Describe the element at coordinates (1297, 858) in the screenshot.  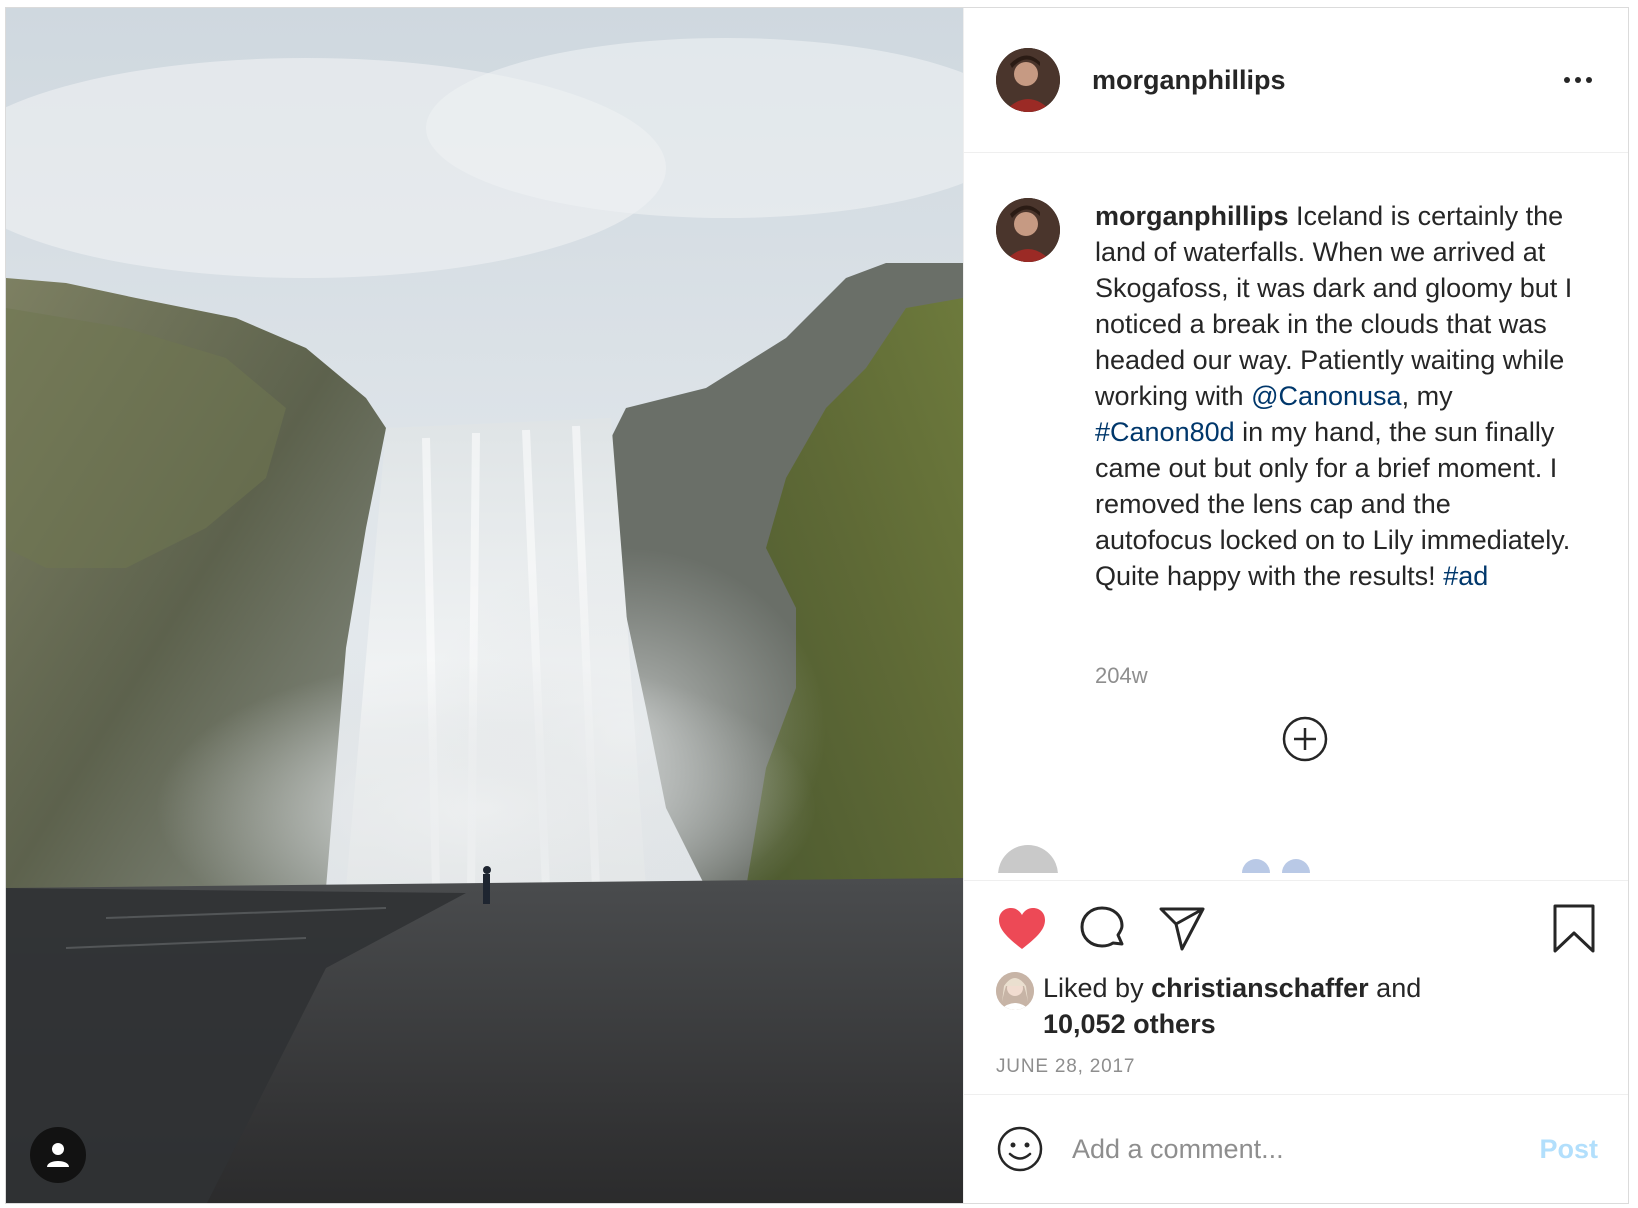
I see `partially-visible-comment` at that location.